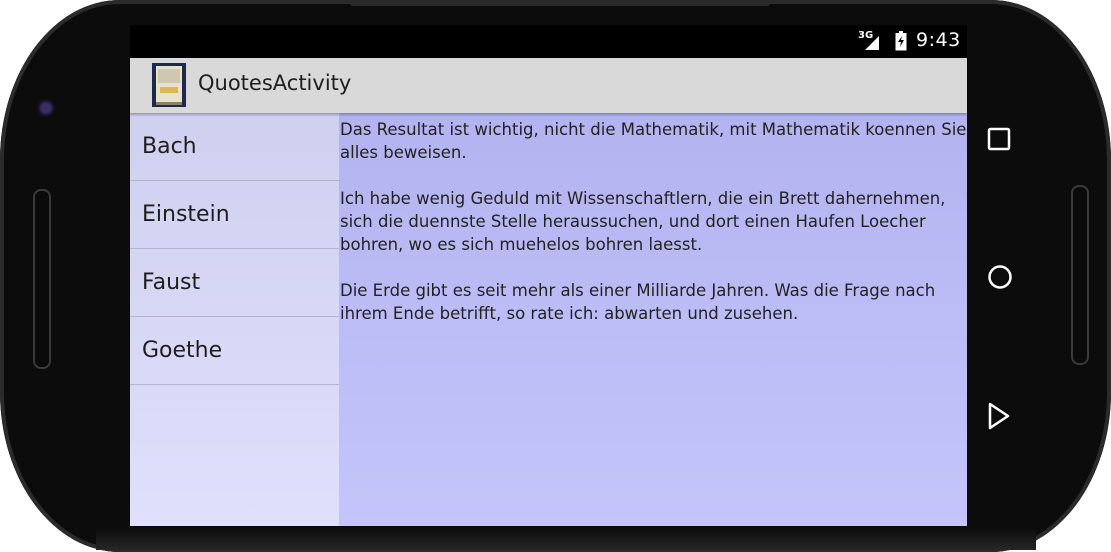  Describe the element at coordinates (46, 108) in the screenshot. I see `front-camera` at that location.